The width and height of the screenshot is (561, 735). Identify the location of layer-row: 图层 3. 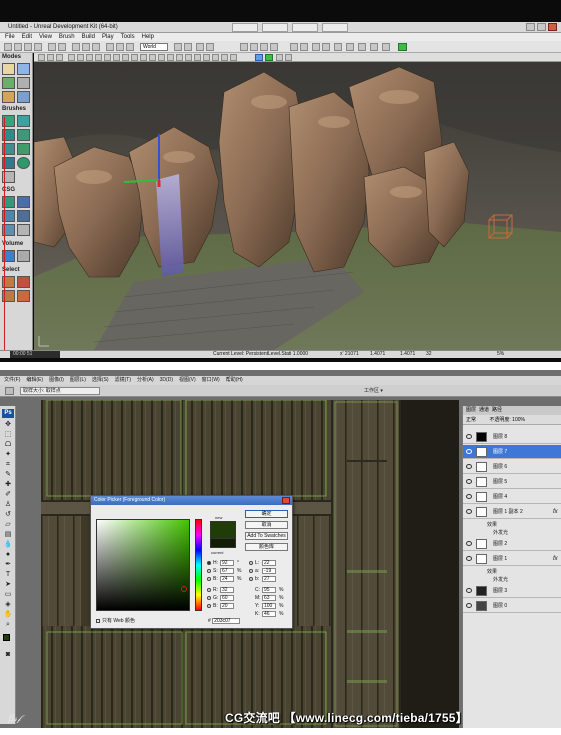
(512, 591).